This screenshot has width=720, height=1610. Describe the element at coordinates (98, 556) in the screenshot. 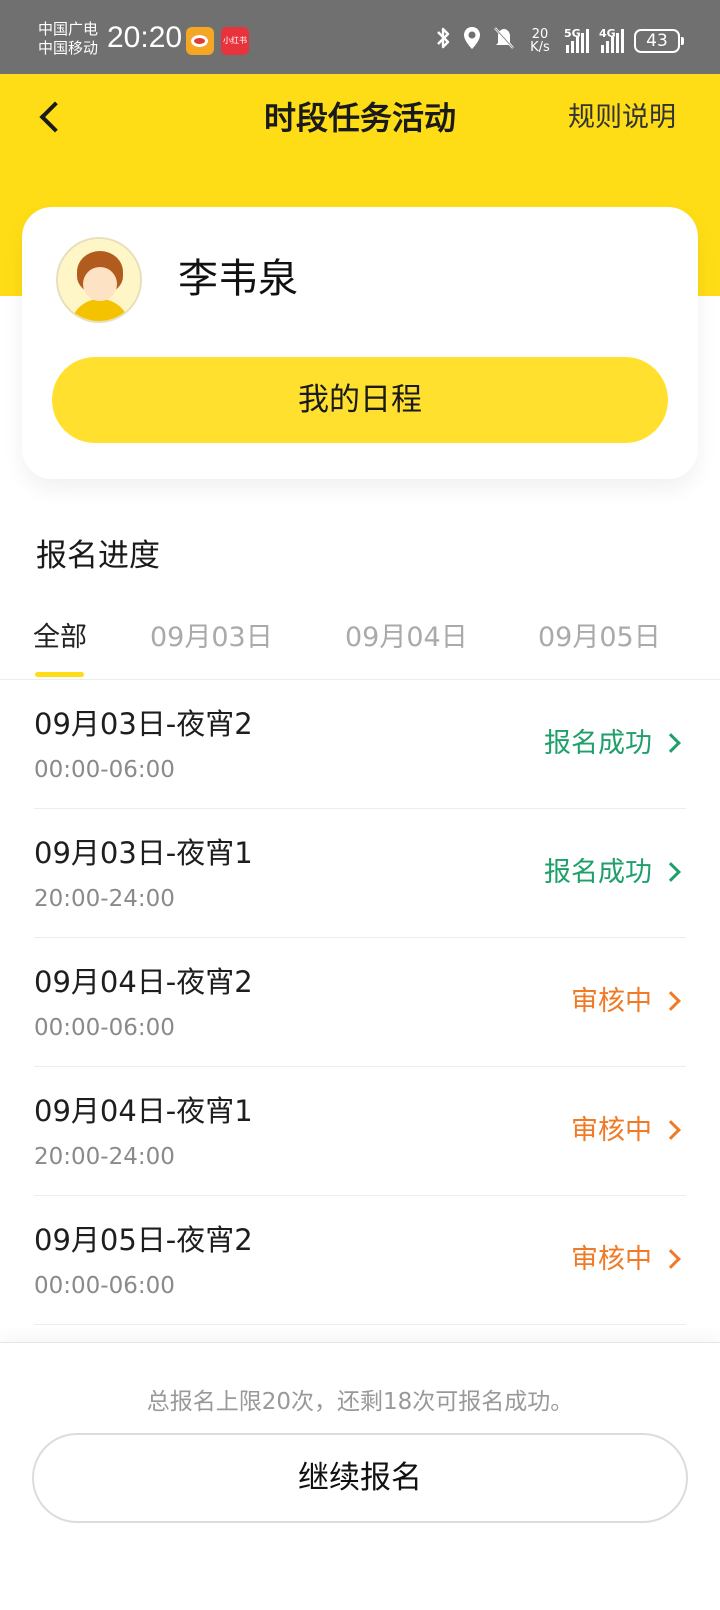

I see `section-title: 报名进度` at that location.